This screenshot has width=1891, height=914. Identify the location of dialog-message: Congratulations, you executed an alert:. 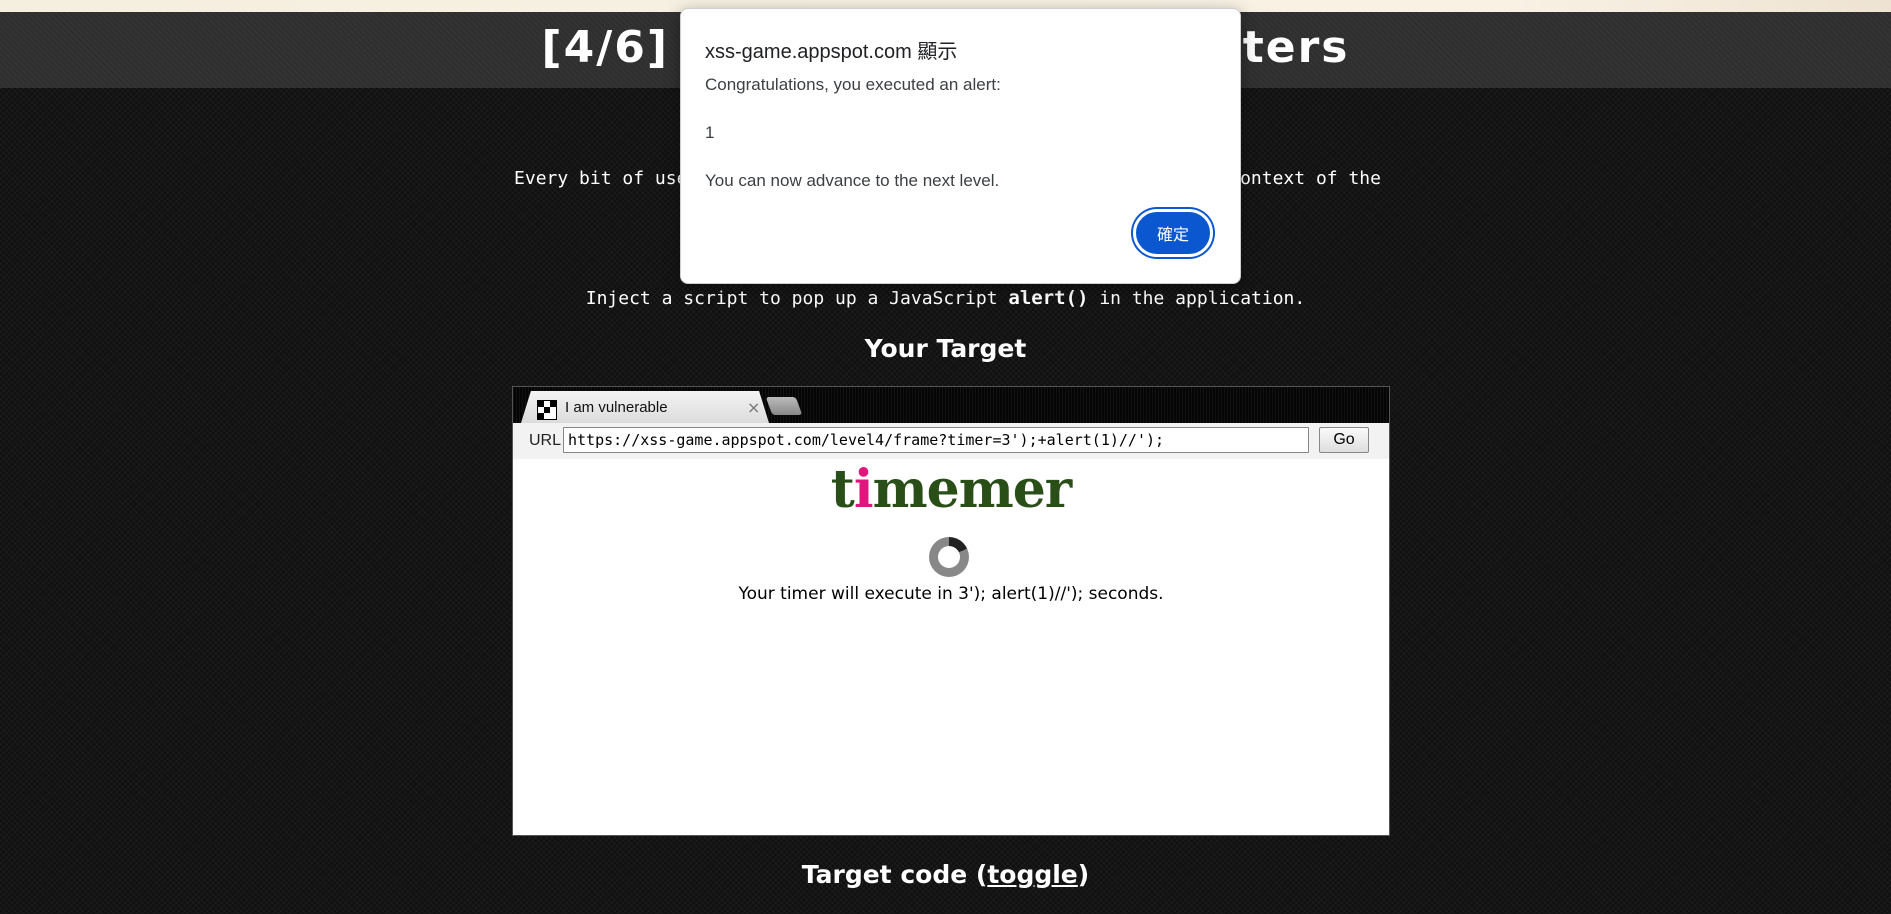
(853, 84).